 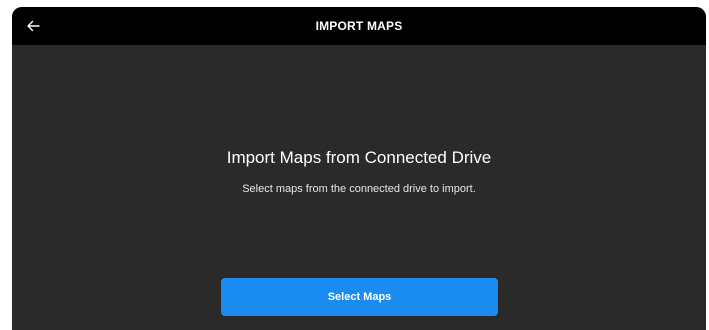 I want to click on import-heading: Import Maps from Connected Drive, so click(x=359, y=157).